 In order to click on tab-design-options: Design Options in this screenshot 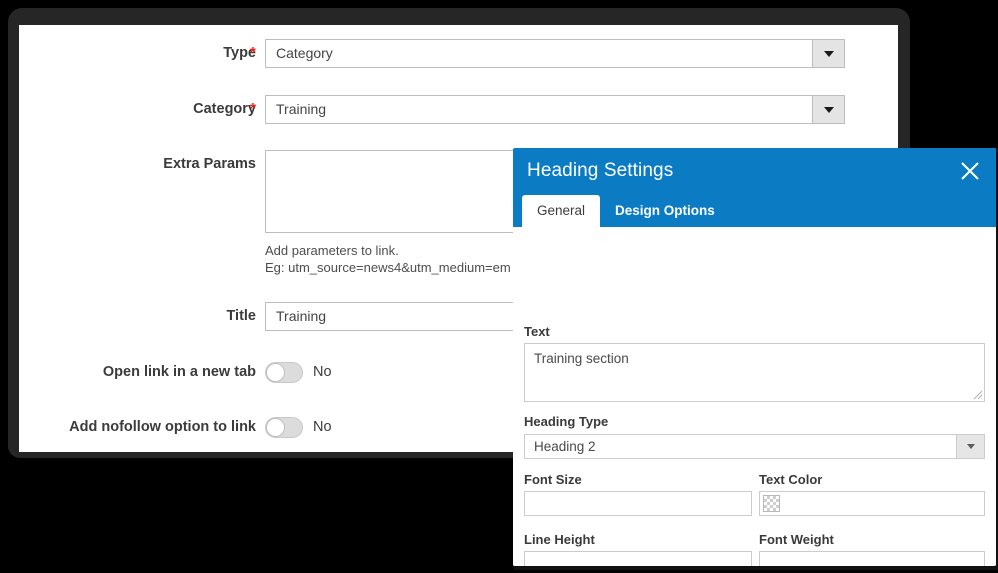, I will do `click(665, 211)`.